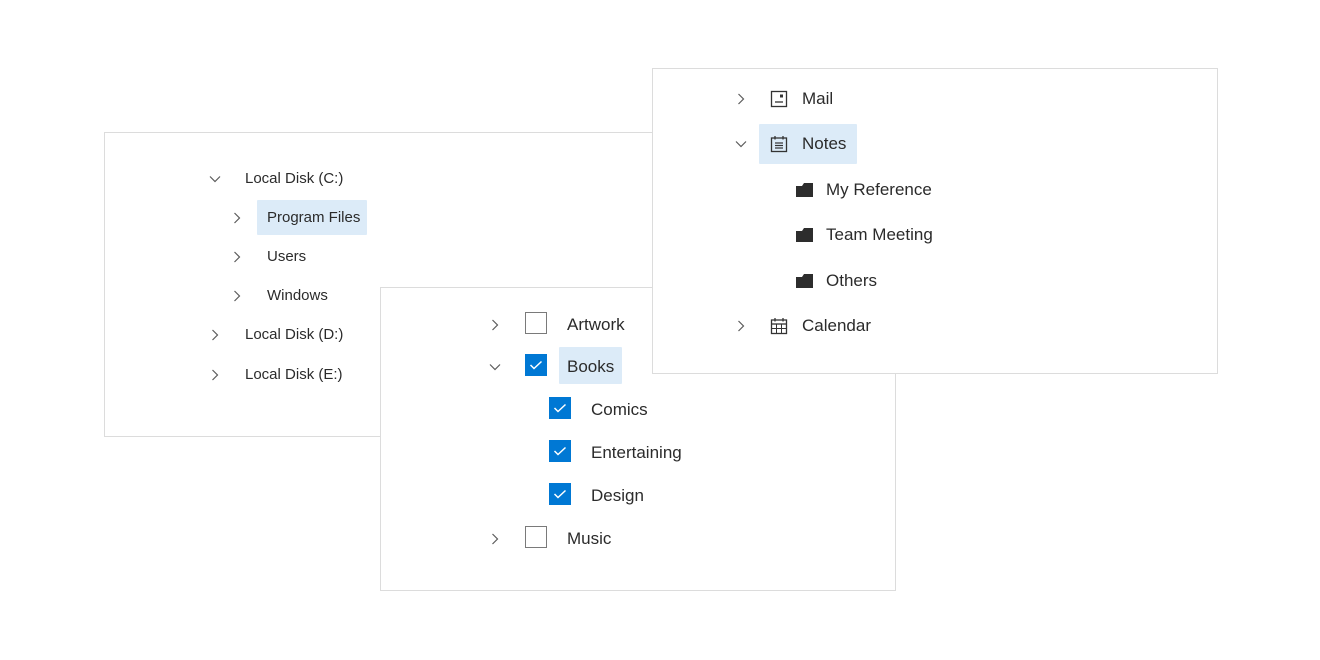  What do you see at coordinates (779, 144) in the screenshot?
I see `notes-icon` at bounding box center [779, 144].